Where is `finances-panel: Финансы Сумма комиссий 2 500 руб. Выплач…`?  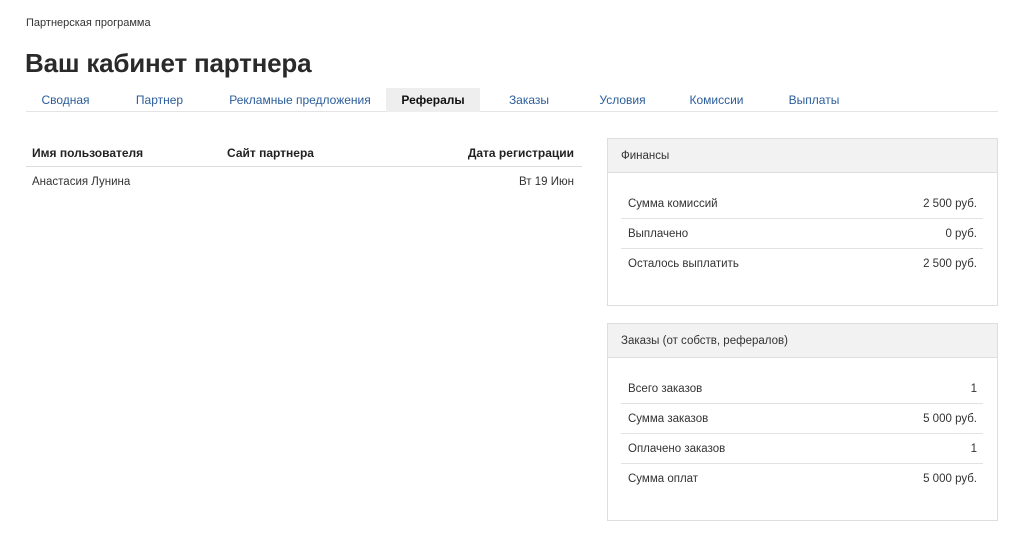
finances-panel: Финансы Сумма комиссий 2 500 руб. Выплач… is located at coordinates (802, 222).